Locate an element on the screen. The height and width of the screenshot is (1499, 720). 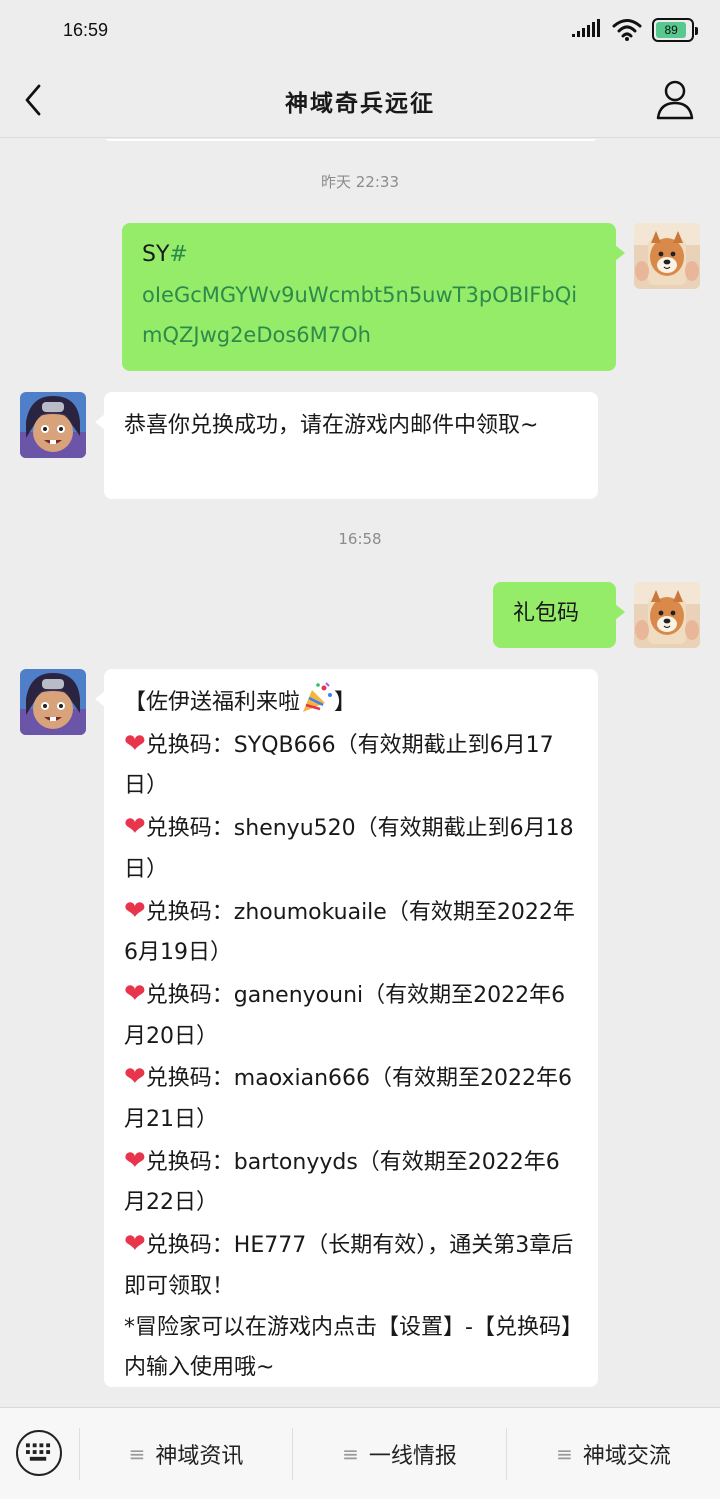
bottom-menu-bar: ≡ 神域资讯 ≡ 一线情报 ≡ 神域交流 is located at coordinates (360, 1453).